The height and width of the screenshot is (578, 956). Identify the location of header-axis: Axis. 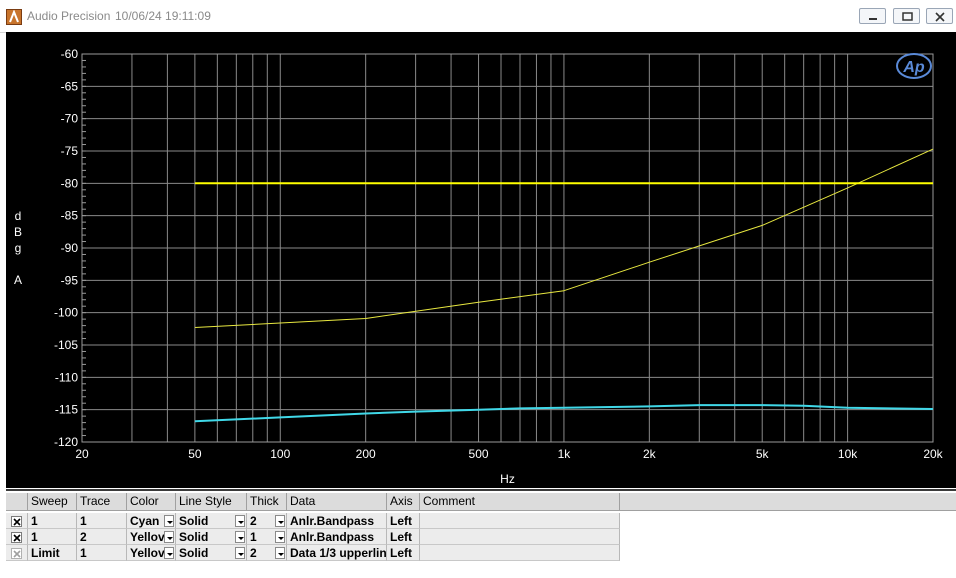
(403, 501).